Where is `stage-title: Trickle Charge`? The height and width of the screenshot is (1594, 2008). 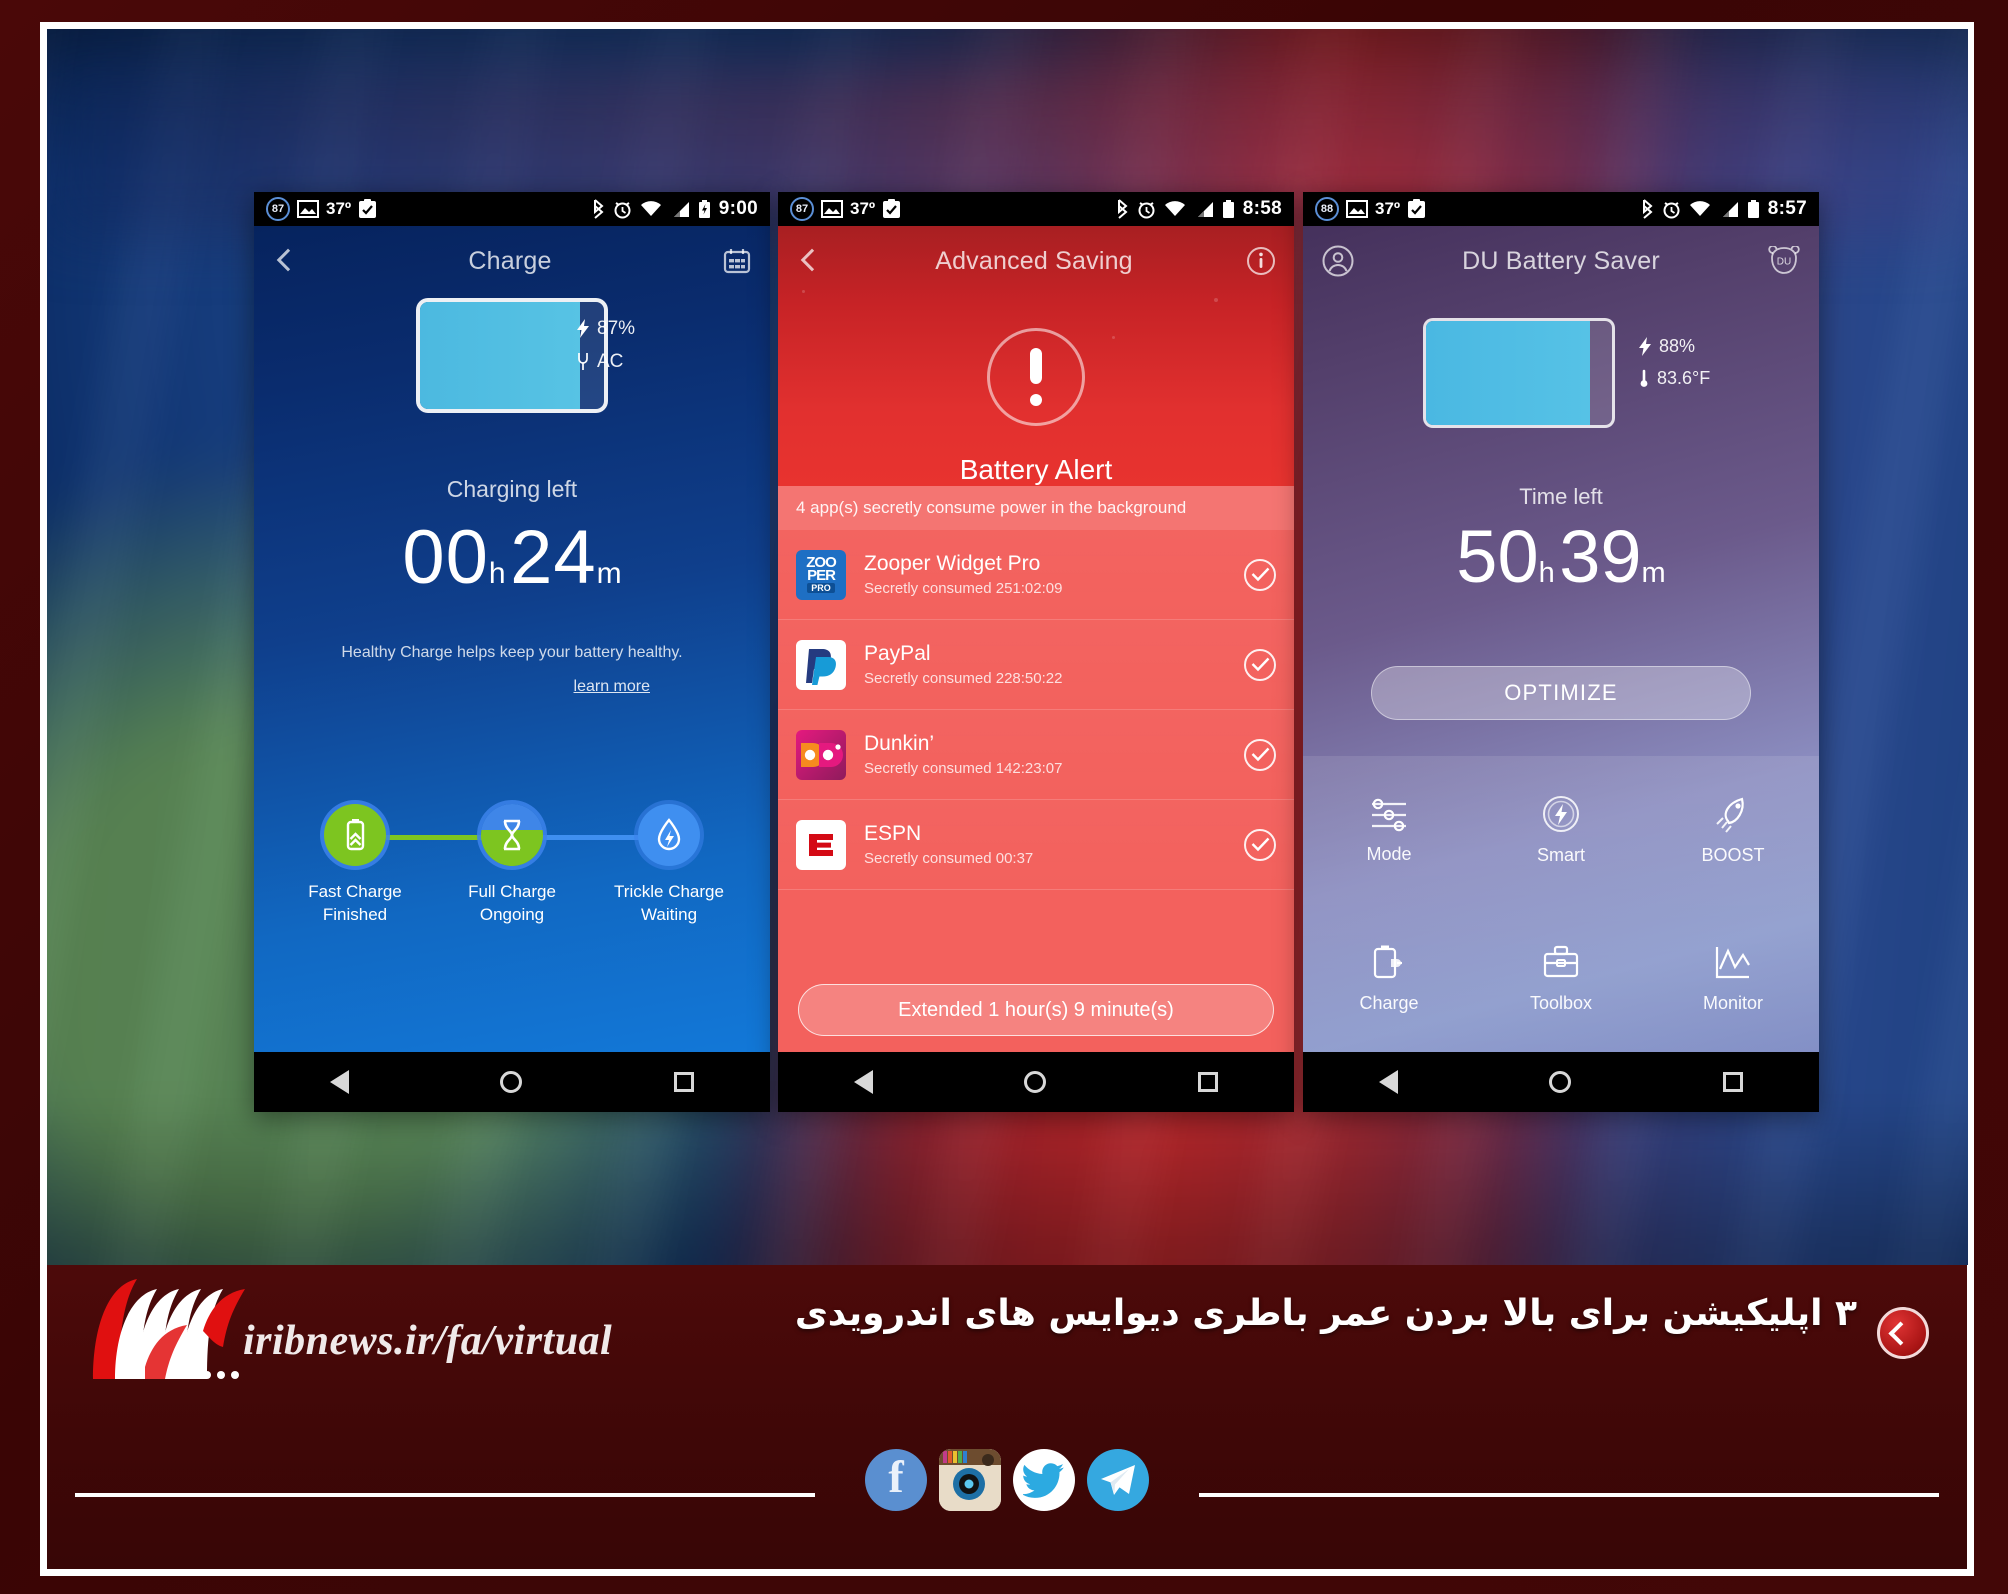 stage-title: Trickle Charge is located at coordinates (669, 891).